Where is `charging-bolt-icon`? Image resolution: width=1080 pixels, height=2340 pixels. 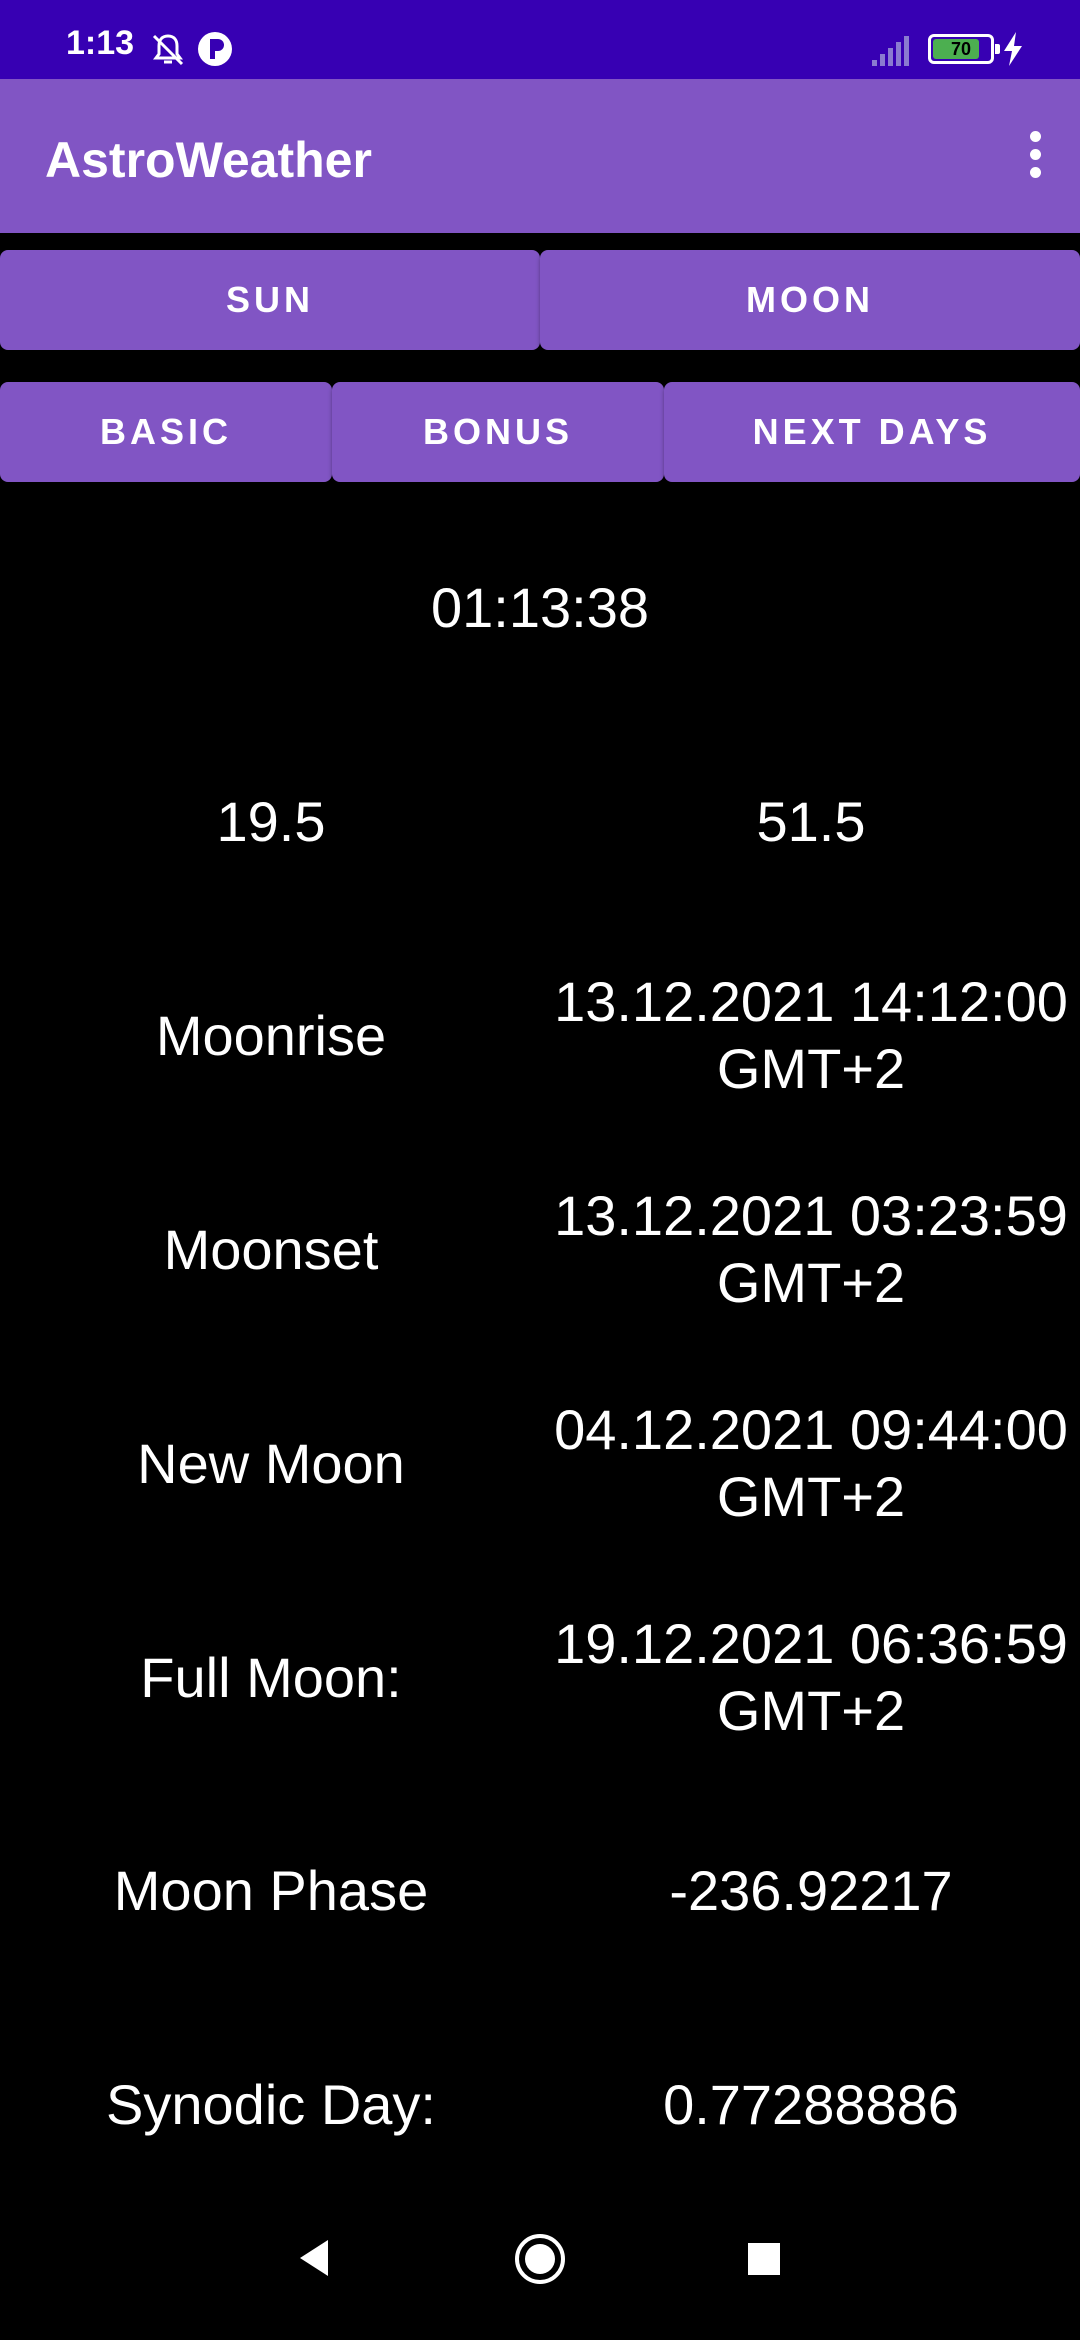
charging-bolt-icon is located at coordinates (1013, 49).